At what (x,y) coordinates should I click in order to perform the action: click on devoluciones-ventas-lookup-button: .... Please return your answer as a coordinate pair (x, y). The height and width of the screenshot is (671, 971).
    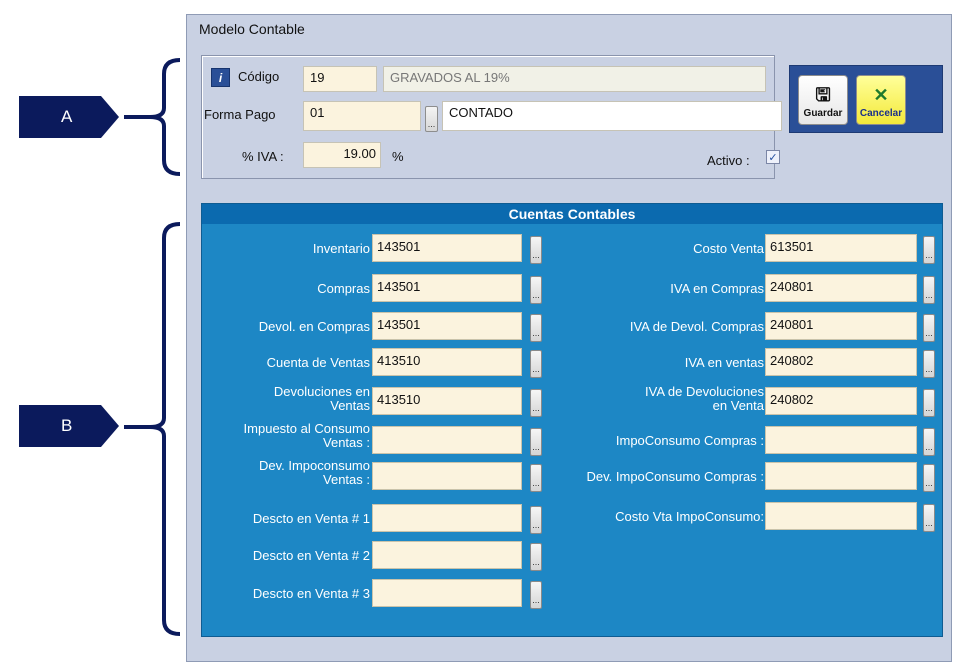
    Looking at the image, I should click on (536, 403).